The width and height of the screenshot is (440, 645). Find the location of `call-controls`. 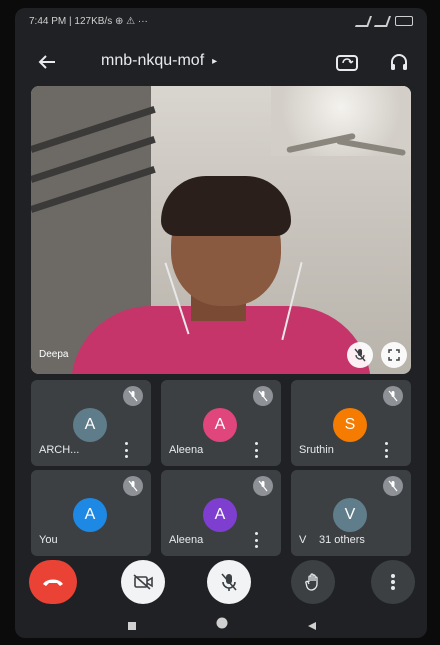

call-controls is located at coordinates (221, 582).